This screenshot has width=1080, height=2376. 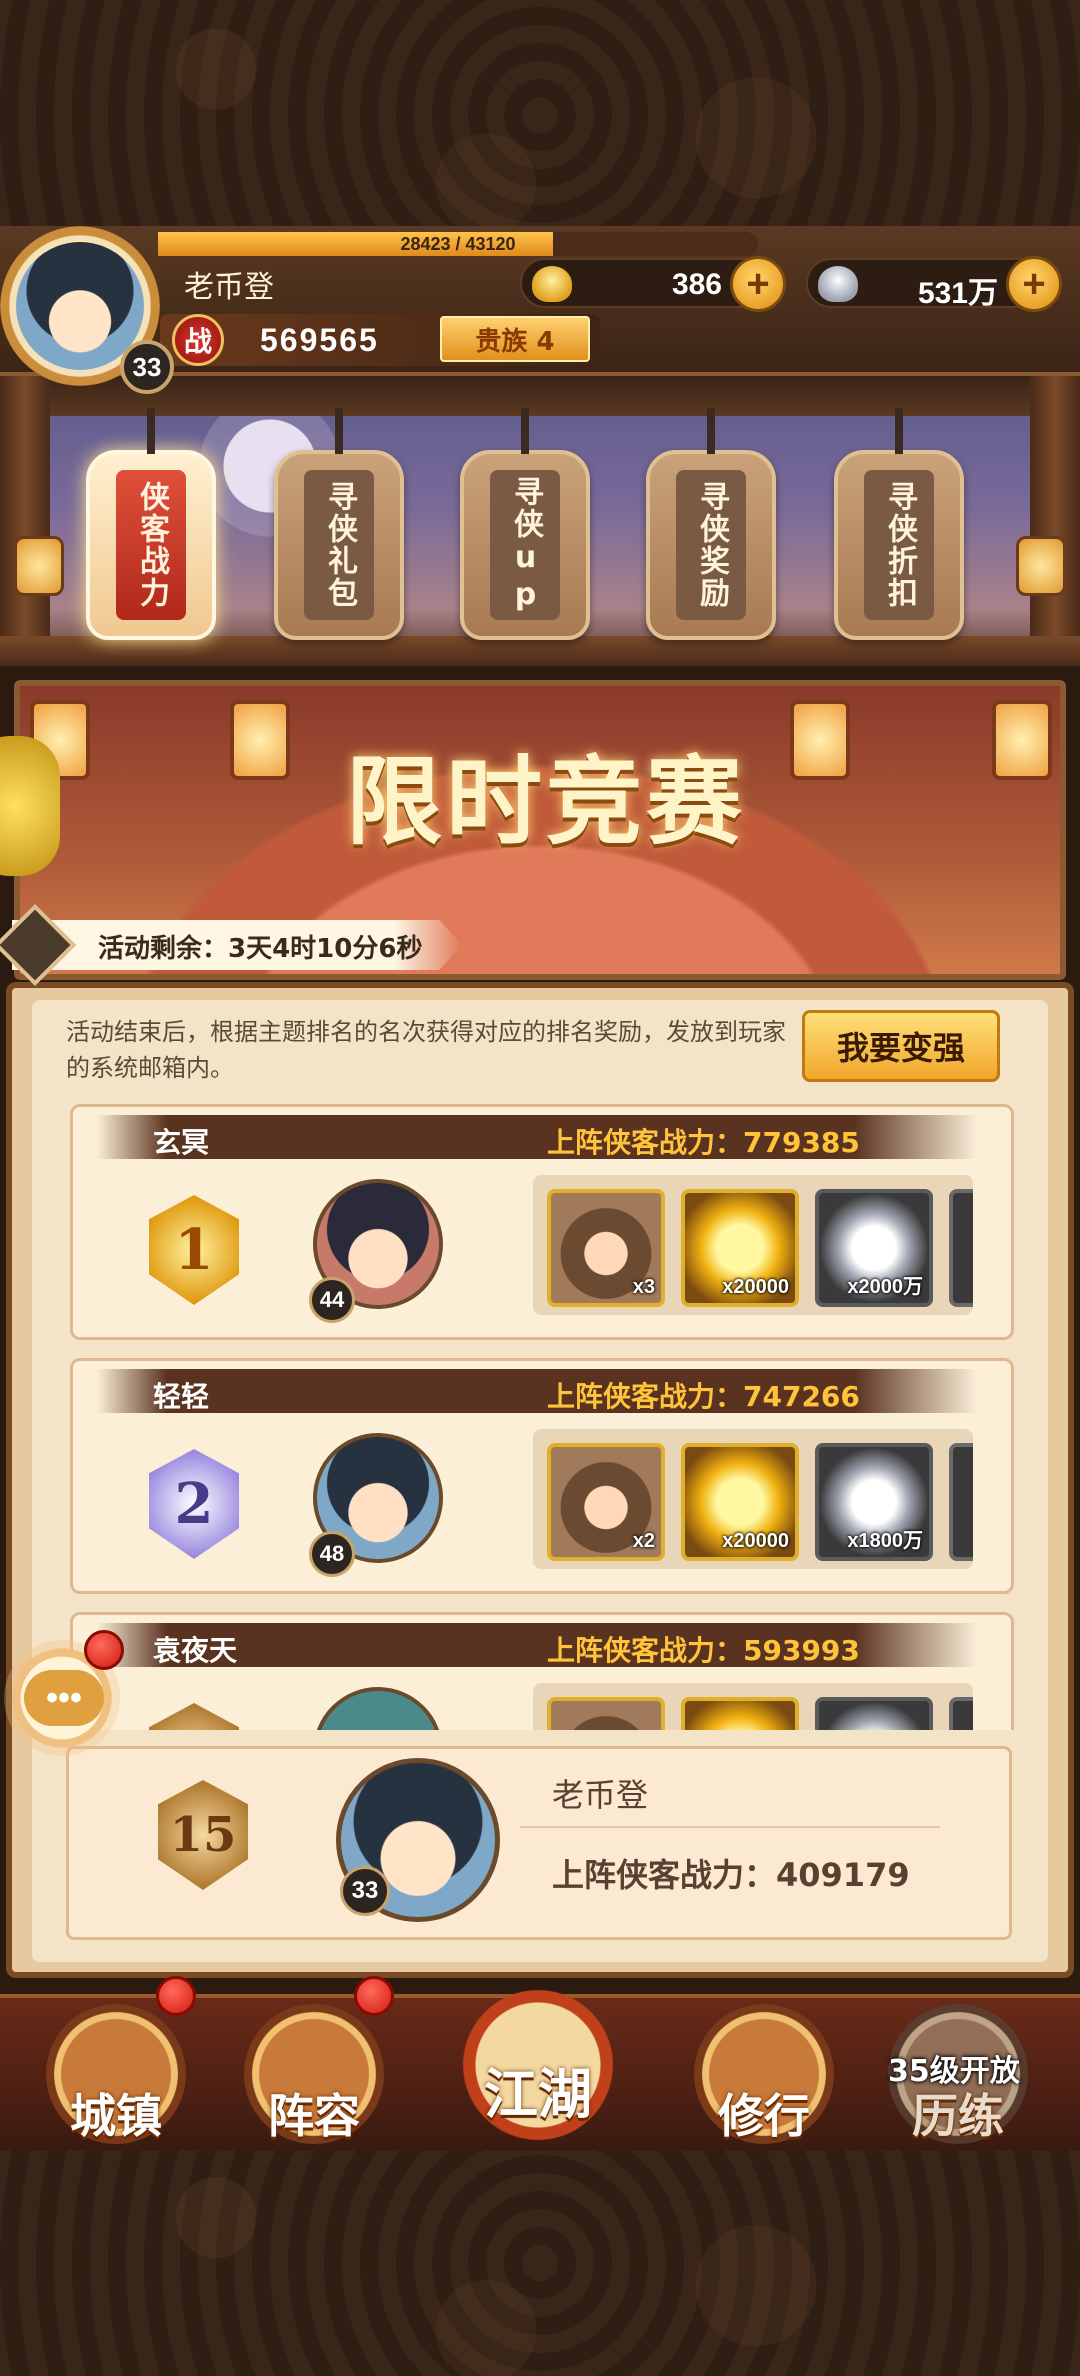 I want to click on my-rank-medal-icon: 15, so click(x=203, y=1840).